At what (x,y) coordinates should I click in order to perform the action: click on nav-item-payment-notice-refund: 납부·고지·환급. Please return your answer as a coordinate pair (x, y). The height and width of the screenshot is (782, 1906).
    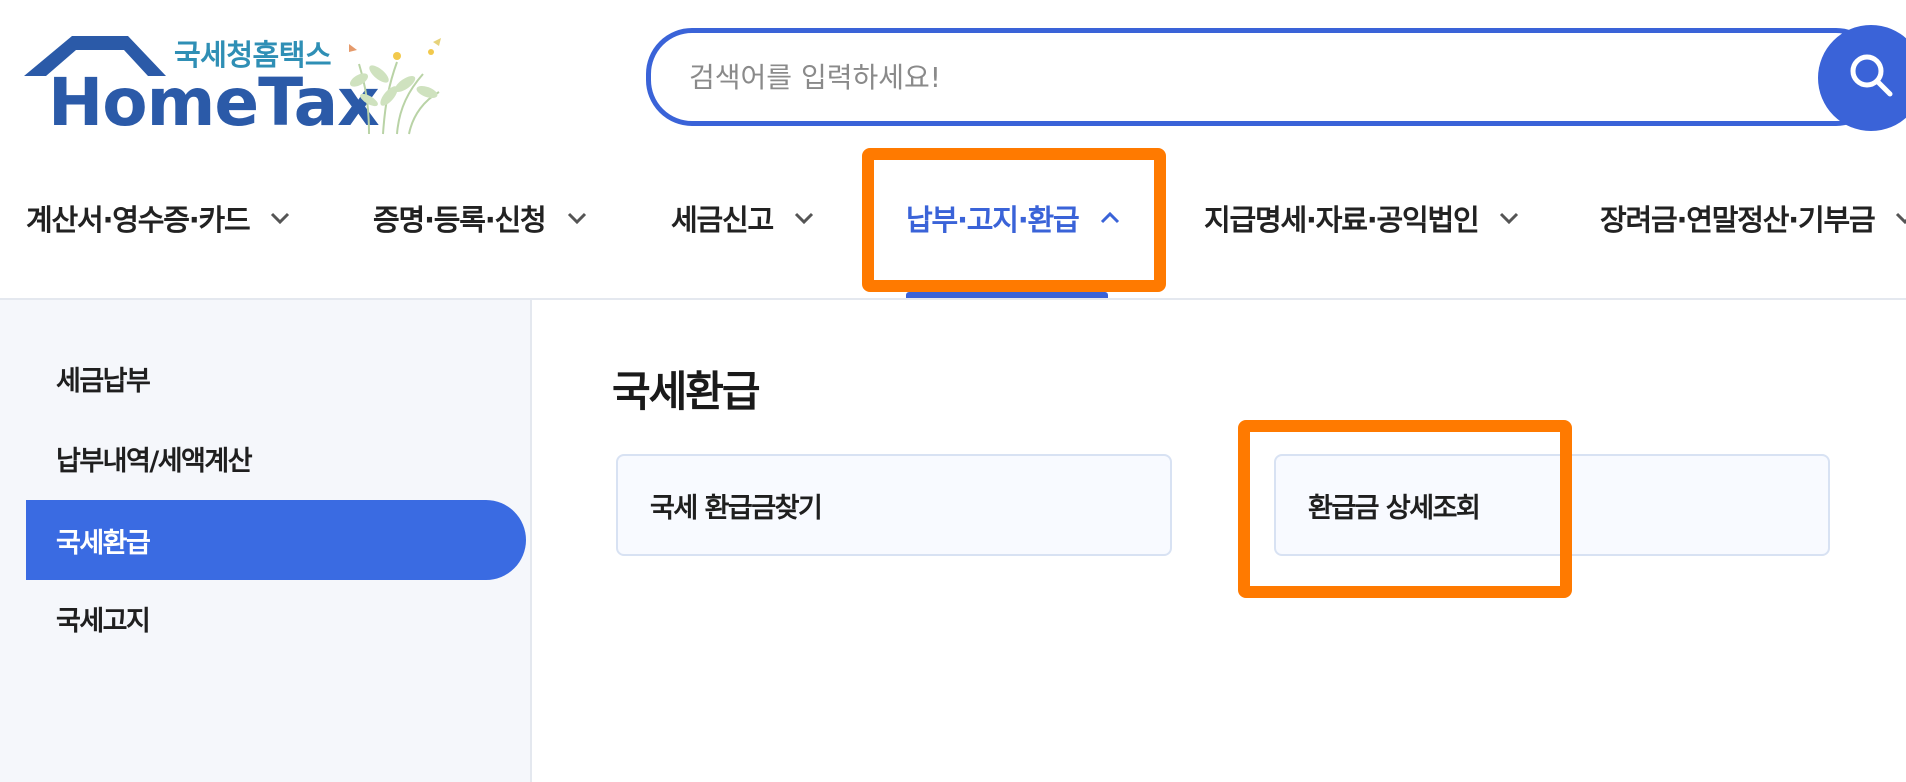
    Looking at the image, I should click on (1013, 218).